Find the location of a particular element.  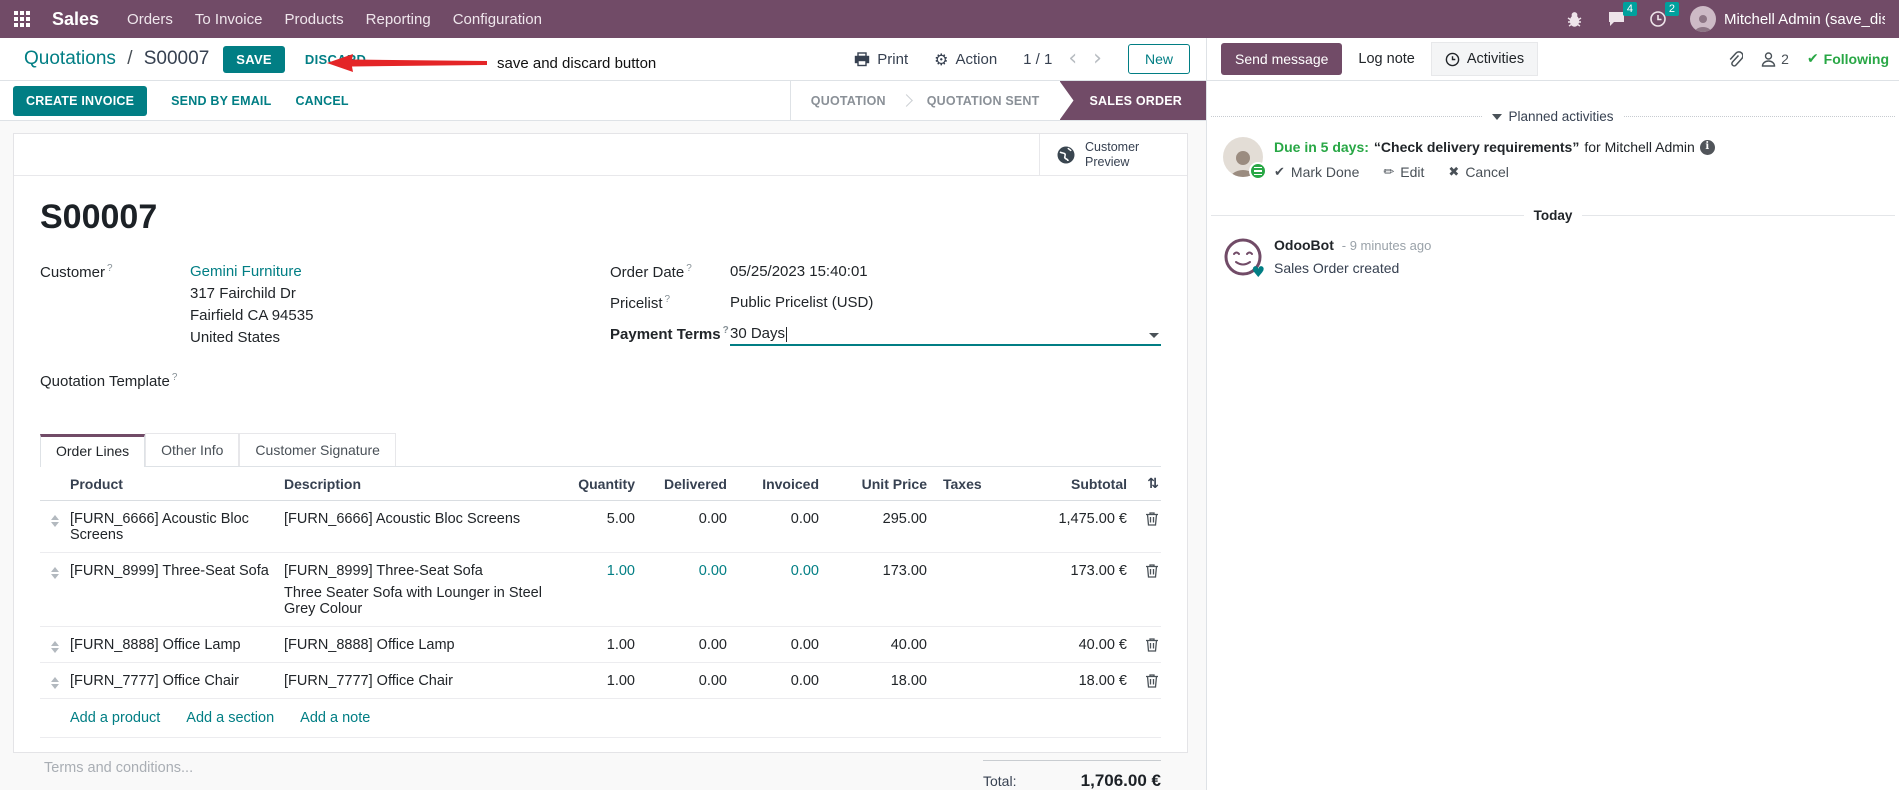

cell-unit-price: 173.00 is located at coordinates (873, 571).